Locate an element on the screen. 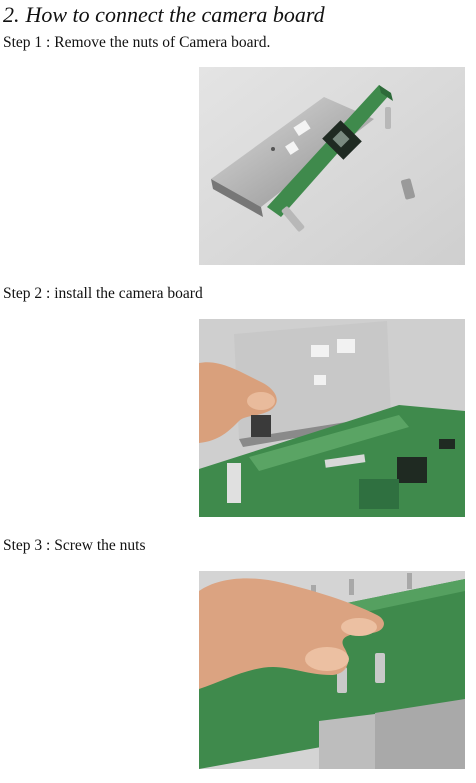 The width and height of the screenshot is (476, 783). step-3-photo is located at coordinates (332, 670).